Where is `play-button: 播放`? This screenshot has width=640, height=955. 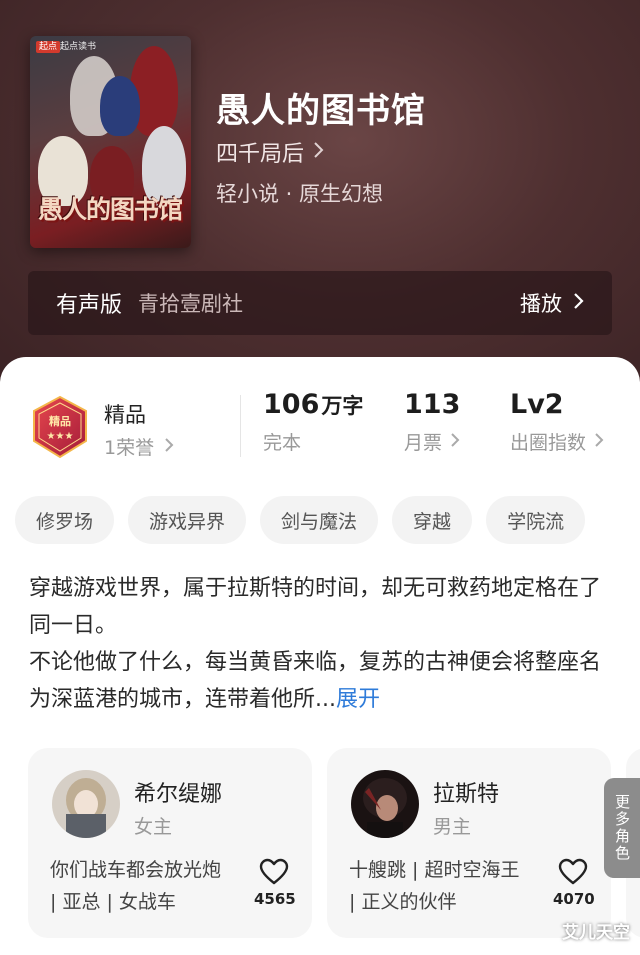
play-button: 播放 is located at coordinates (552, 303).